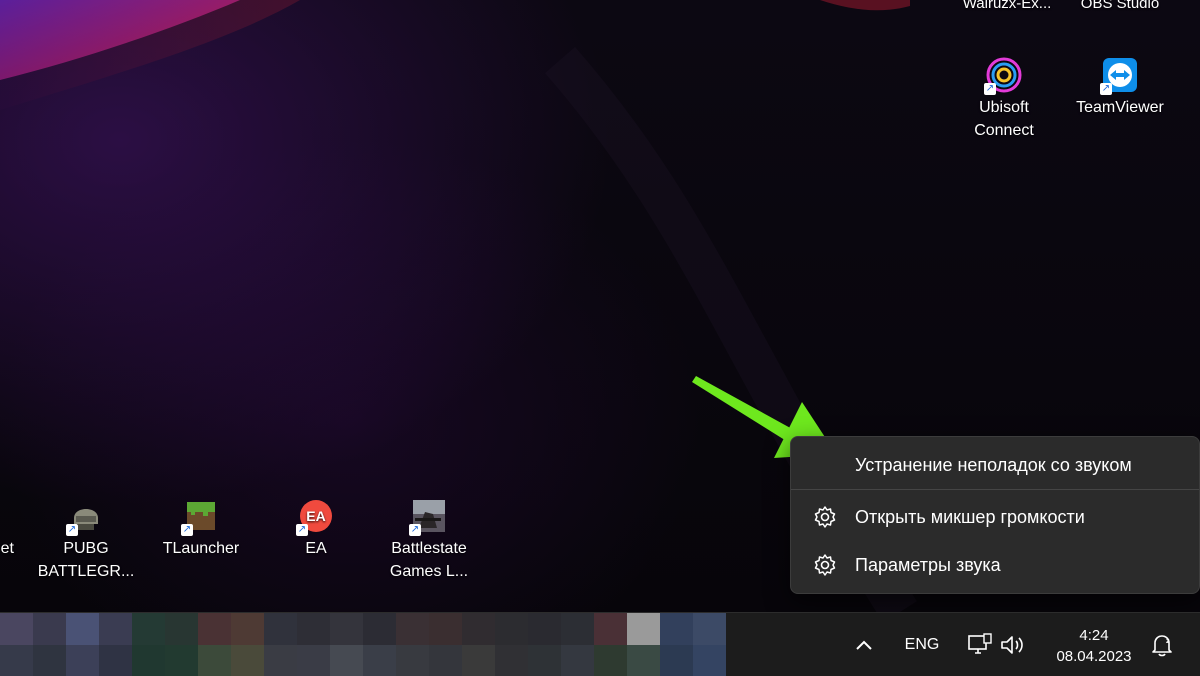  I want to click on clock: 4:24 08.04.2023, so click(1094, 646).